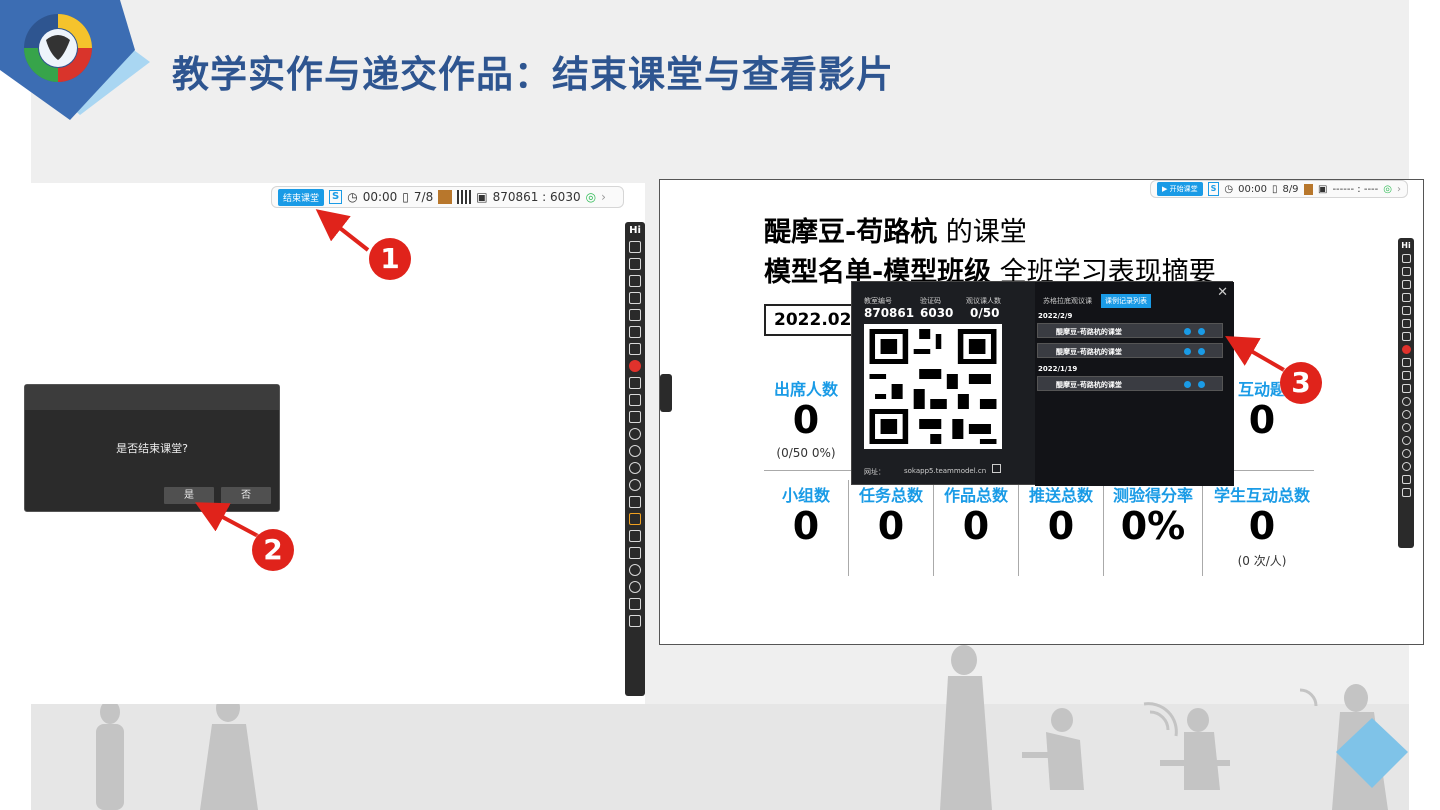 This screenshot has width=1440, height=810. What do you see at coordinates (1126, 301) in the screenshot?
I see `tab-records: 课例记录列表` at bounding box center [1126, 301].